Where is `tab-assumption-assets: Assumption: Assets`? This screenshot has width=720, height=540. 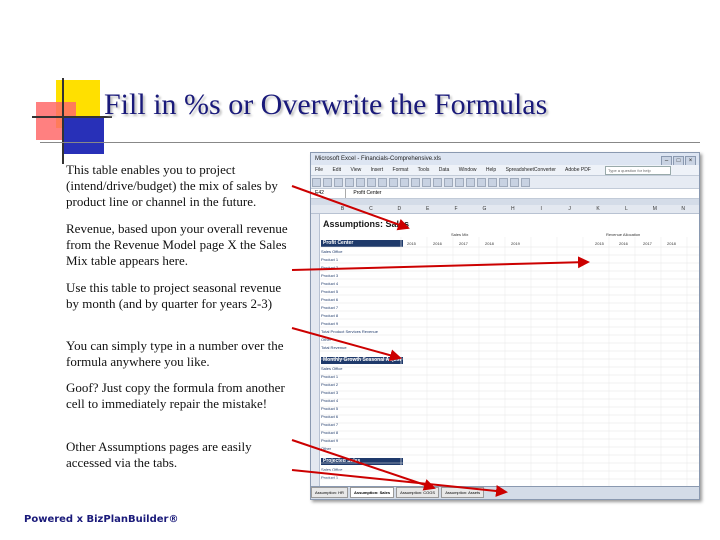 tab-assumption-assets: Assumption: Assets is located at coordinates (463, 492).